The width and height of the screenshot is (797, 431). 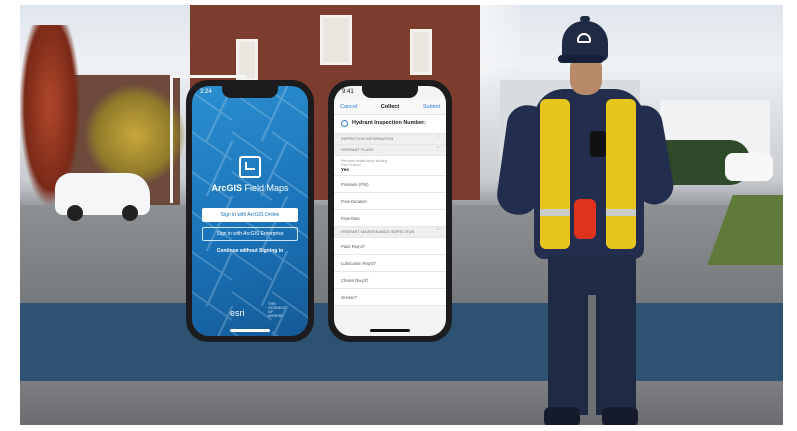 I want to click on gps-receiver, so click(x=585, y=219).